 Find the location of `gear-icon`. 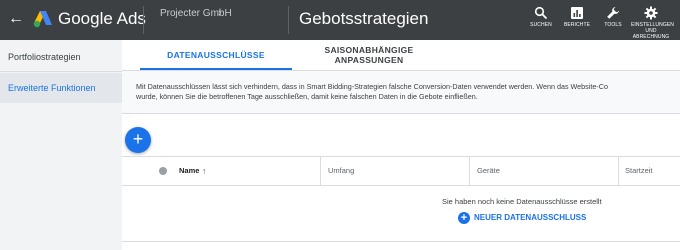

gear-icon is located at coordinates (651, 13).